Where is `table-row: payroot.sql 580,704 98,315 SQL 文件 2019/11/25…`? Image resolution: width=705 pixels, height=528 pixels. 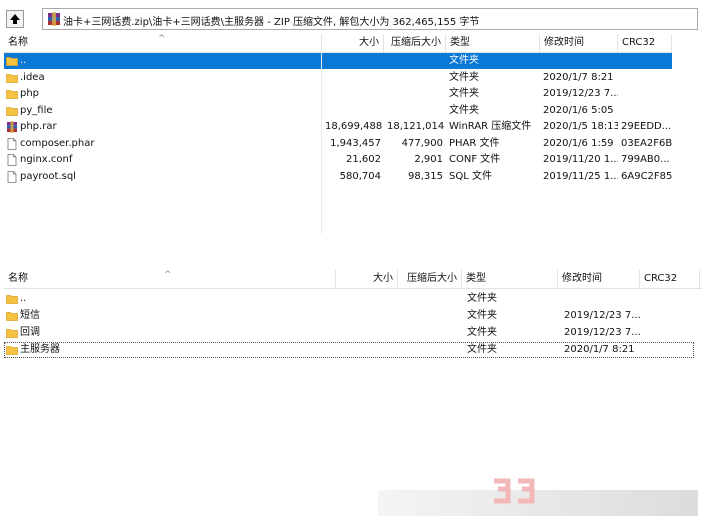
table-row: payroot.sql 580,704 98,315 SQL 文件 2019/11/25… is located at coordinates (338, 177).